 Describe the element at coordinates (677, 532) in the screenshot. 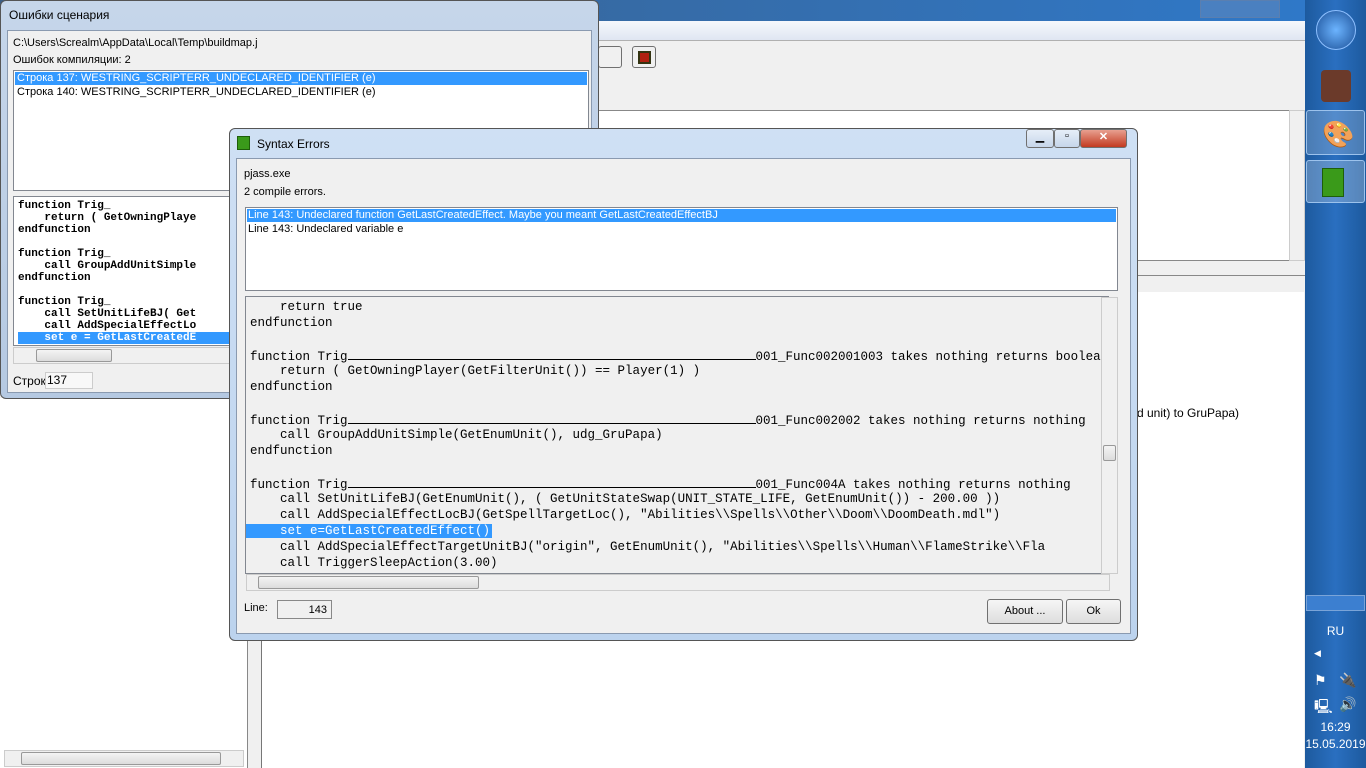

I see `code-line: set e=GetLastCreatedEffect()` at that location.